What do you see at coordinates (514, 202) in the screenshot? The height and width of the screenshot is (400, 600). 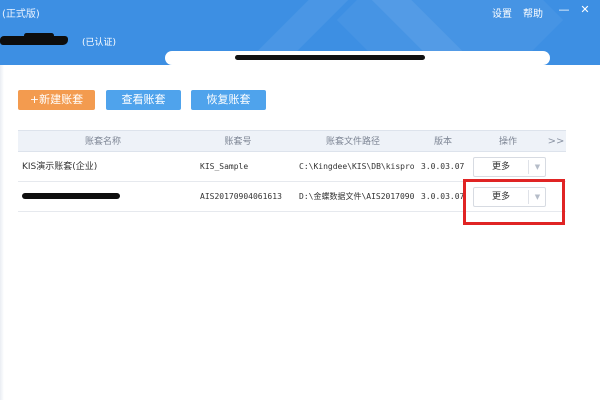 I see `highlight-annotation-box` at bounding box center [514, 202].